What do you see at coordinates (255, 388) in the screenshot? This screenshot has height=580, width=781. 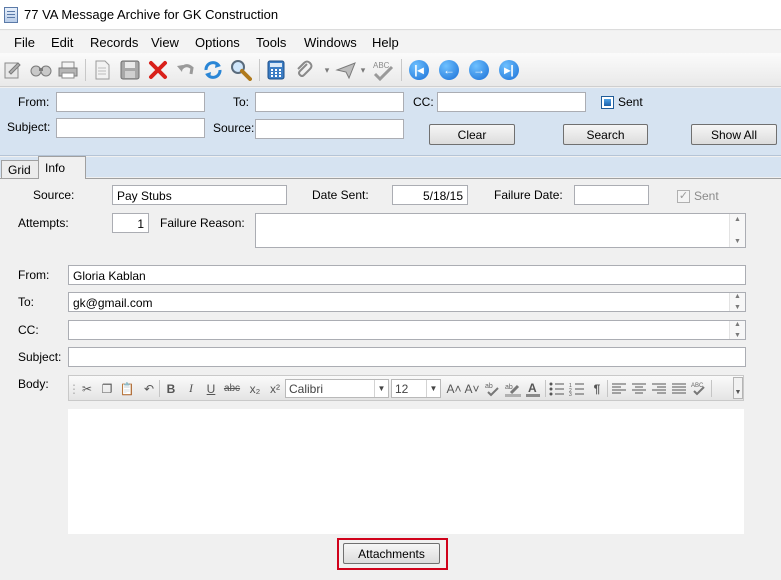 I see `subscript-icon: x₂` at bounding box center [255, 388].